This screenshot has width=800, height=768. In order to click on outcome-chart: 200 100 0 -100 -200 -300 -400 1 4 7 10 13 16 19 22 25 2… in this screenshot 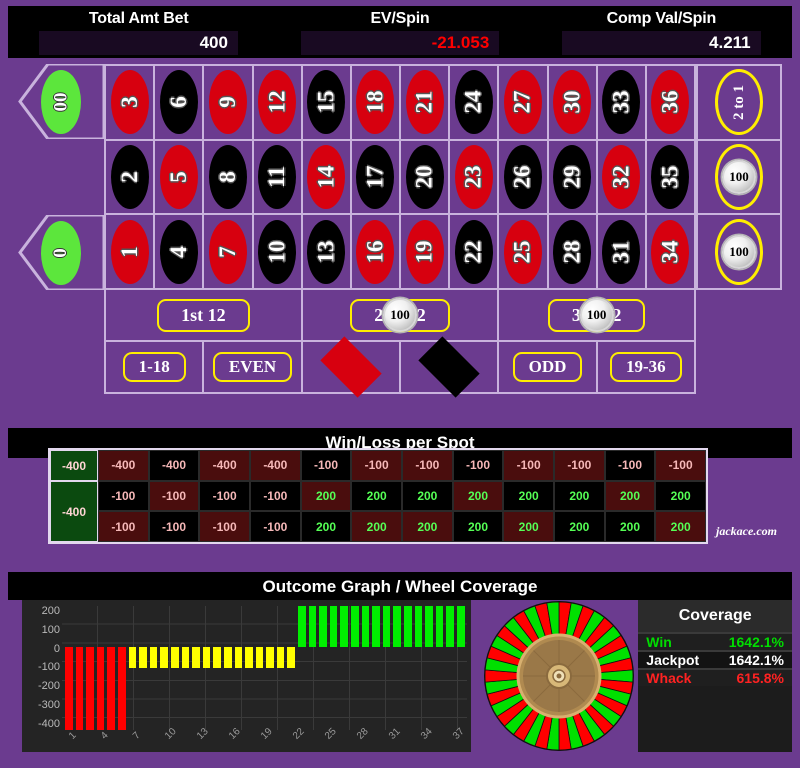, I will do `click(247, 677)`.